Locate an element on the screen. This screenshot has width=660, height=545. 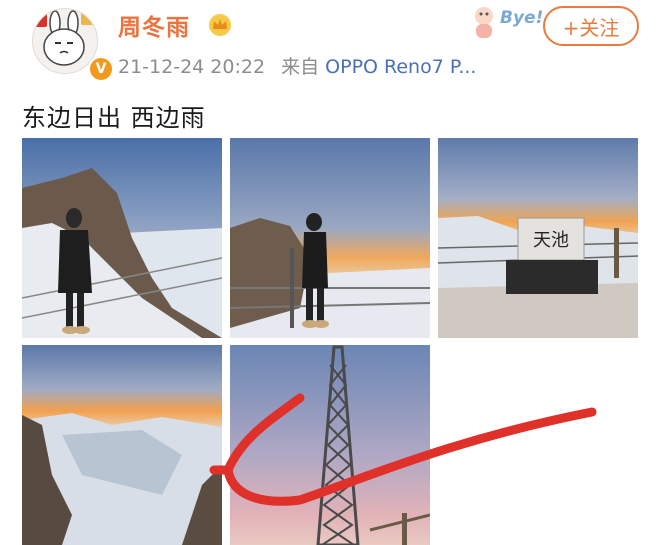
source-prefix: 来自 is located at coordinates (300, 67).